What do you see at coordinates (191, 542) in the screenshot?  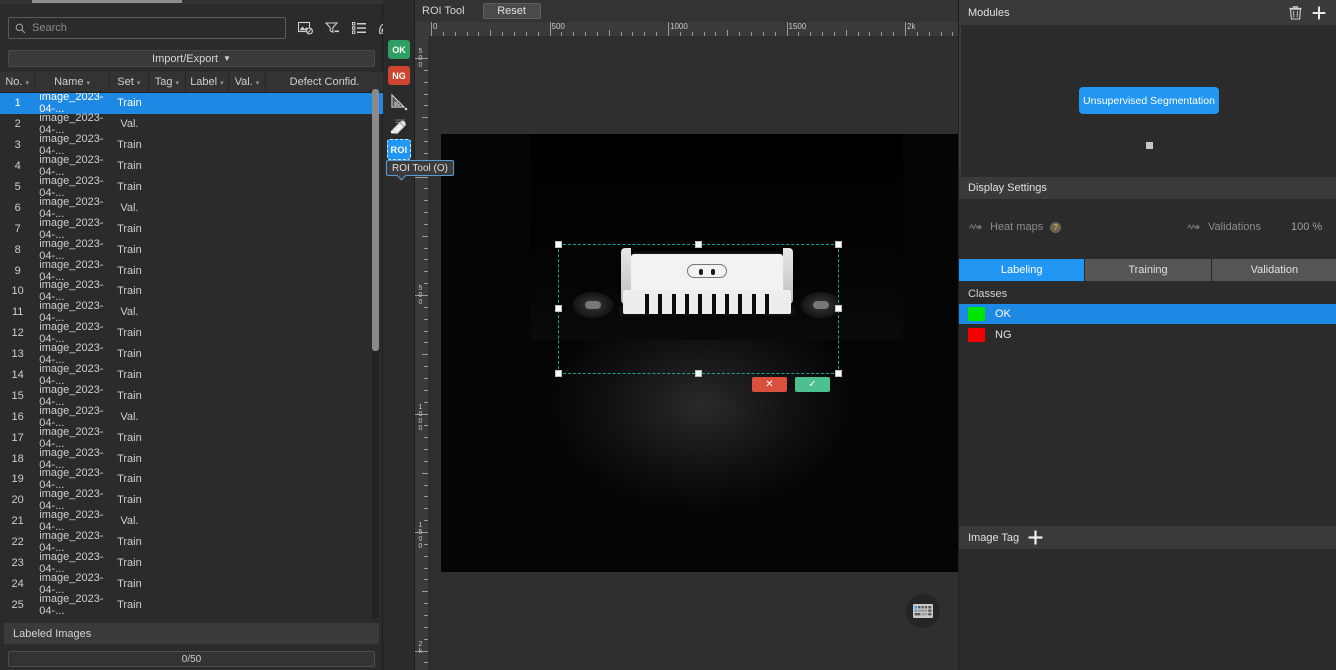 I see `table-row: 22 image_2023-04-... Train` at bounding box center [191, 542].